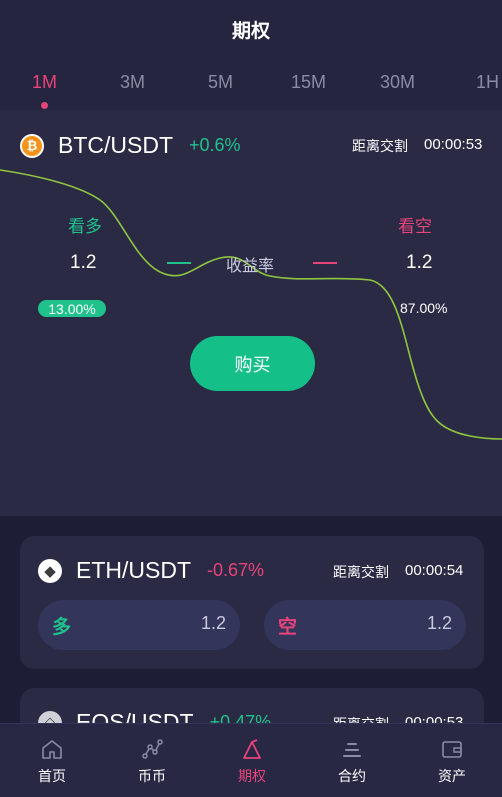 This screenshot has height=797, width=502. Describe the element at coordinates (452, 749) in the screenshot. I see `wallet-icon` at that location.